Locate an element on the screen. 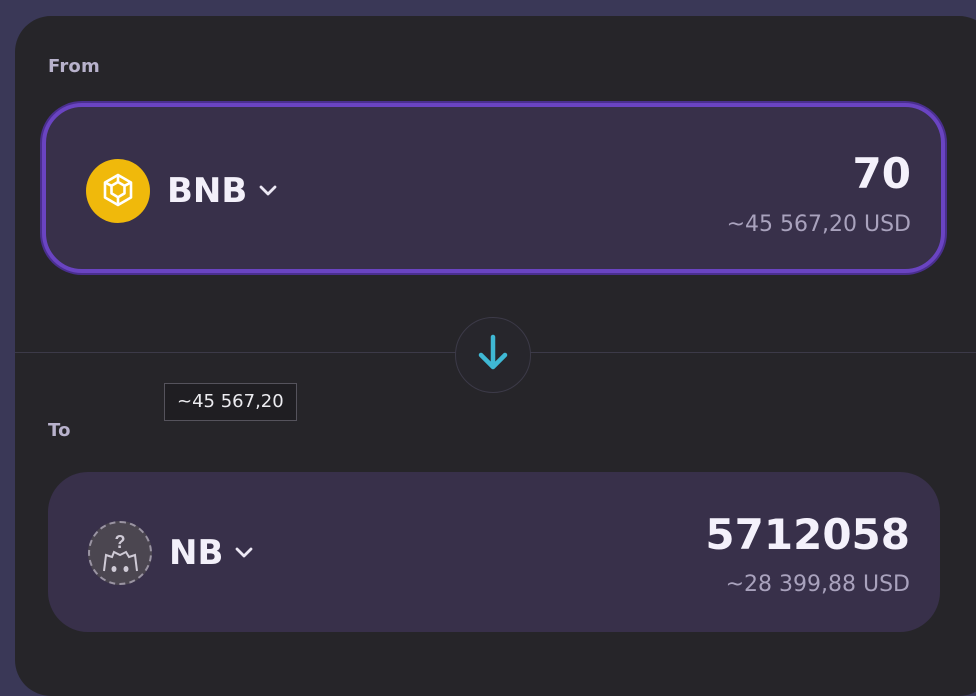 This screenshot has height=696, width=976. to-token-selector: ? NB is located at coordinates (171, 553).